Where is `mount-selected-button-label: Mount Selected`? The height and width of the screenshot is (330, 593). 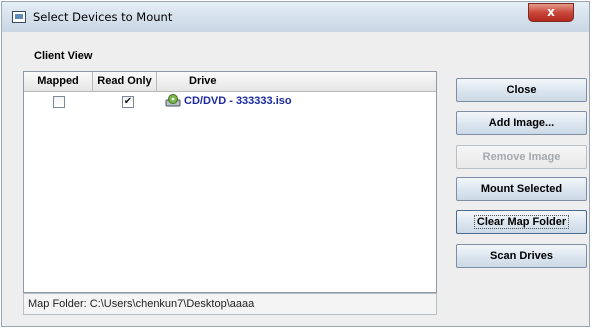
mount-selected-button-label: Mount Selected is located at coordinates (521, 189).